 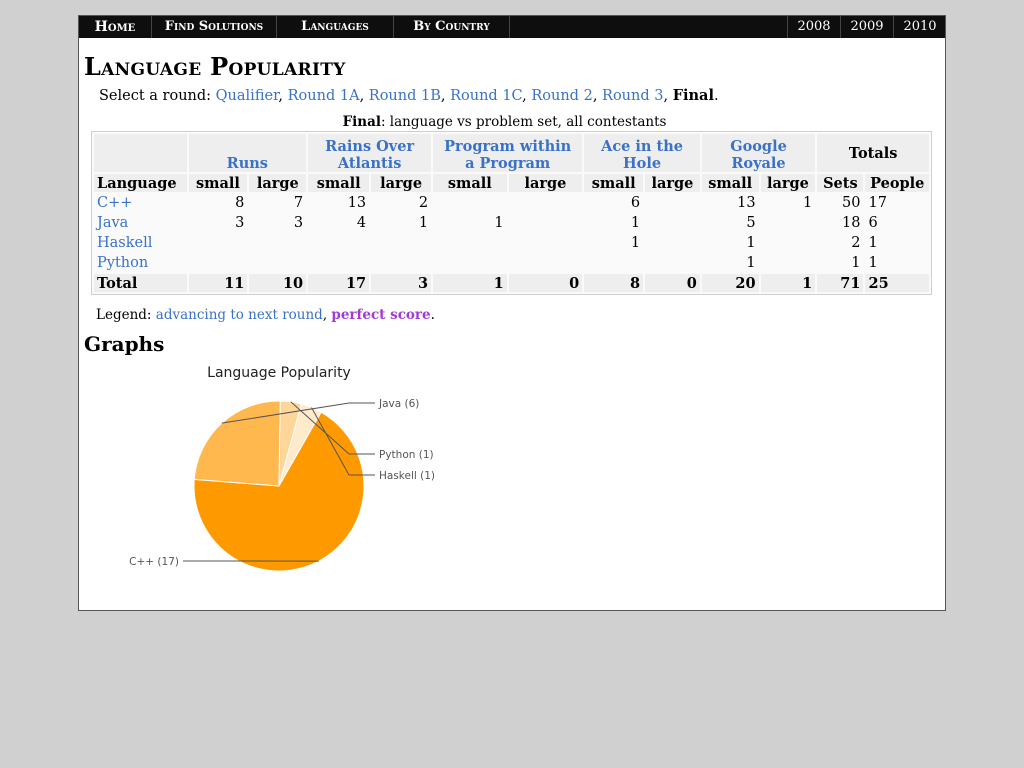 I want to click on chart-title: Language Popularity, so click(x=279, y=373).